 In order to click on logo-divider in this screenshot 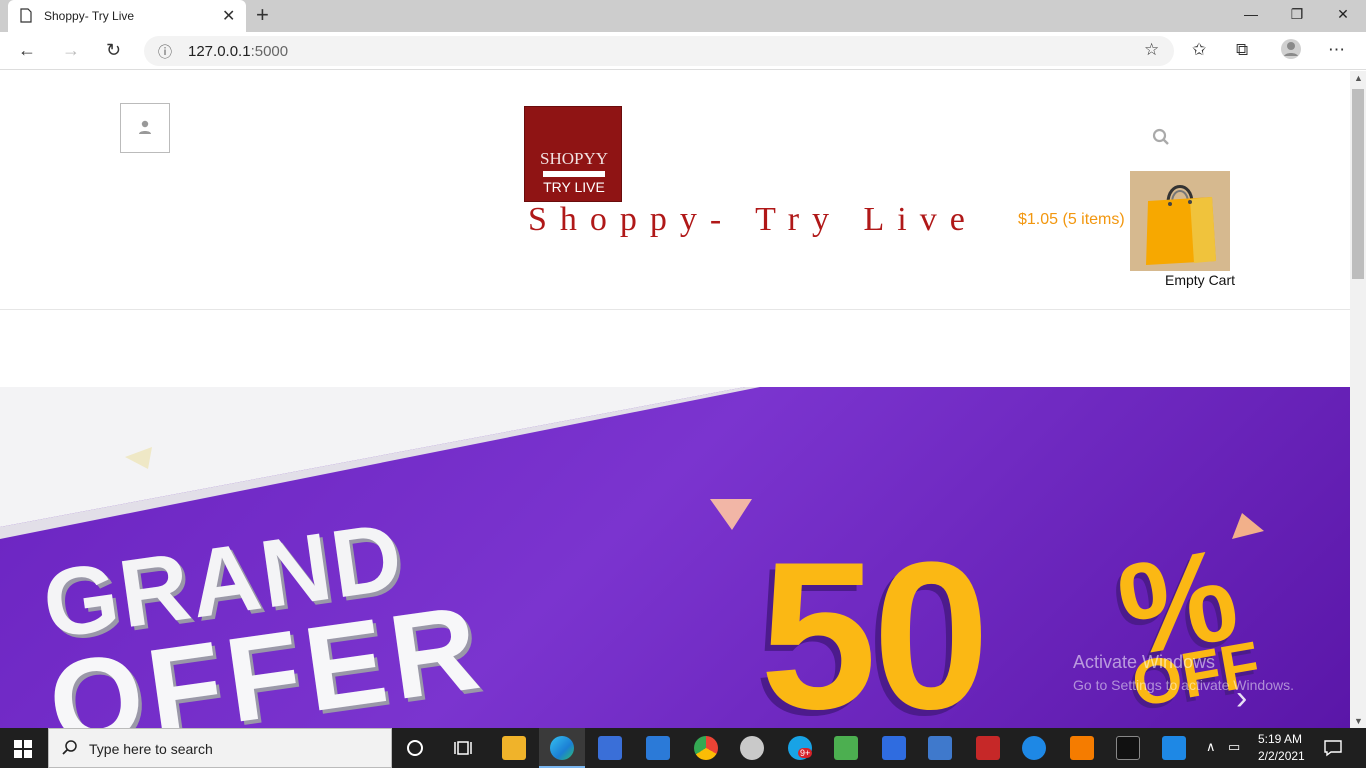, I will do `click(574, 174)`.